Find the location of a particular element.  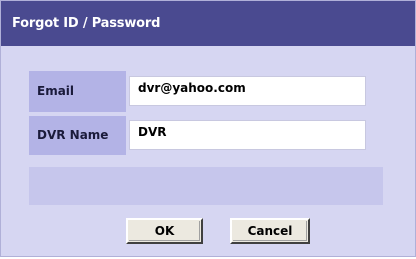

ok-button-bevel is located at coordinates (164, 231).